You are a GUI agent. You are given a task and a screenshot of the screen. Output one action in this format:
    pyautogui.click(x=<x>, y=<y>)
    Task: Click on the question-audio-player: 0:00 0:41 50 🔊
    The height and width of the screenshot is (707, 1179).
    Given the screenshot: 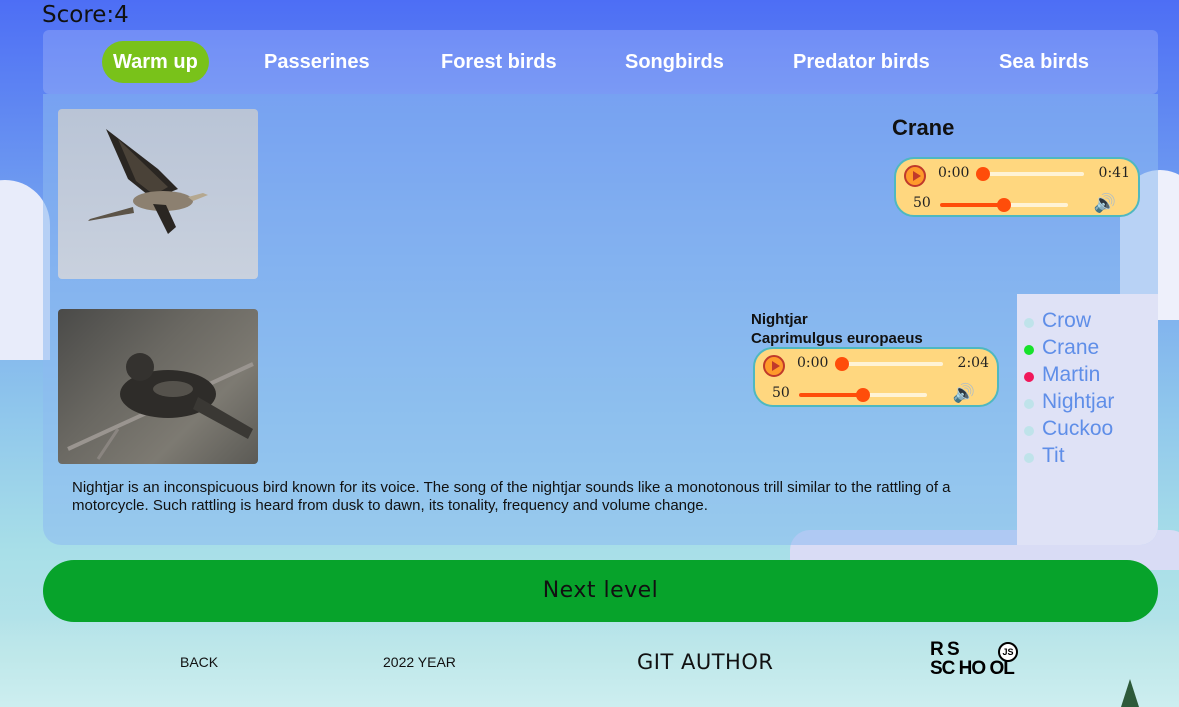 What is the action you would take?
    pyautogui.click(x=1017, y=187)
    